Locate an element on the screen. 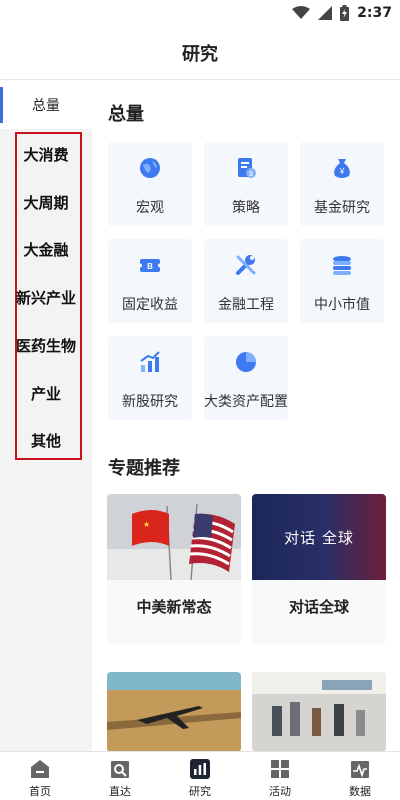 This screenshot has height=800, width=400. dialogue-global-image: 对话 全球 is located at coordinates (319, 537).